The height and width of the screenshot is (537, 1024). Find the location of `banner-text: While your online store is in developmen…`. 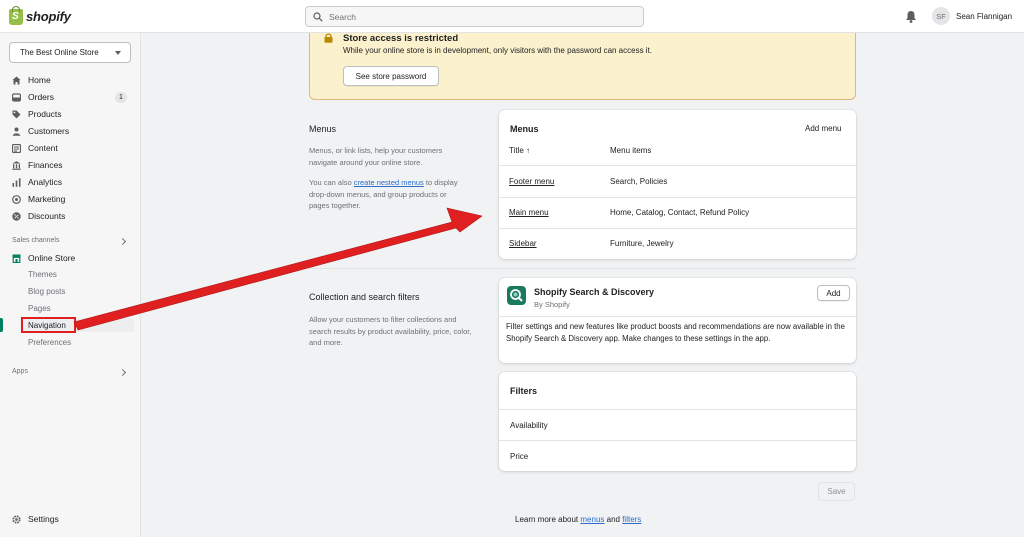

banner-text: While your online store is in developmen… is located at coordinates (498, 50).